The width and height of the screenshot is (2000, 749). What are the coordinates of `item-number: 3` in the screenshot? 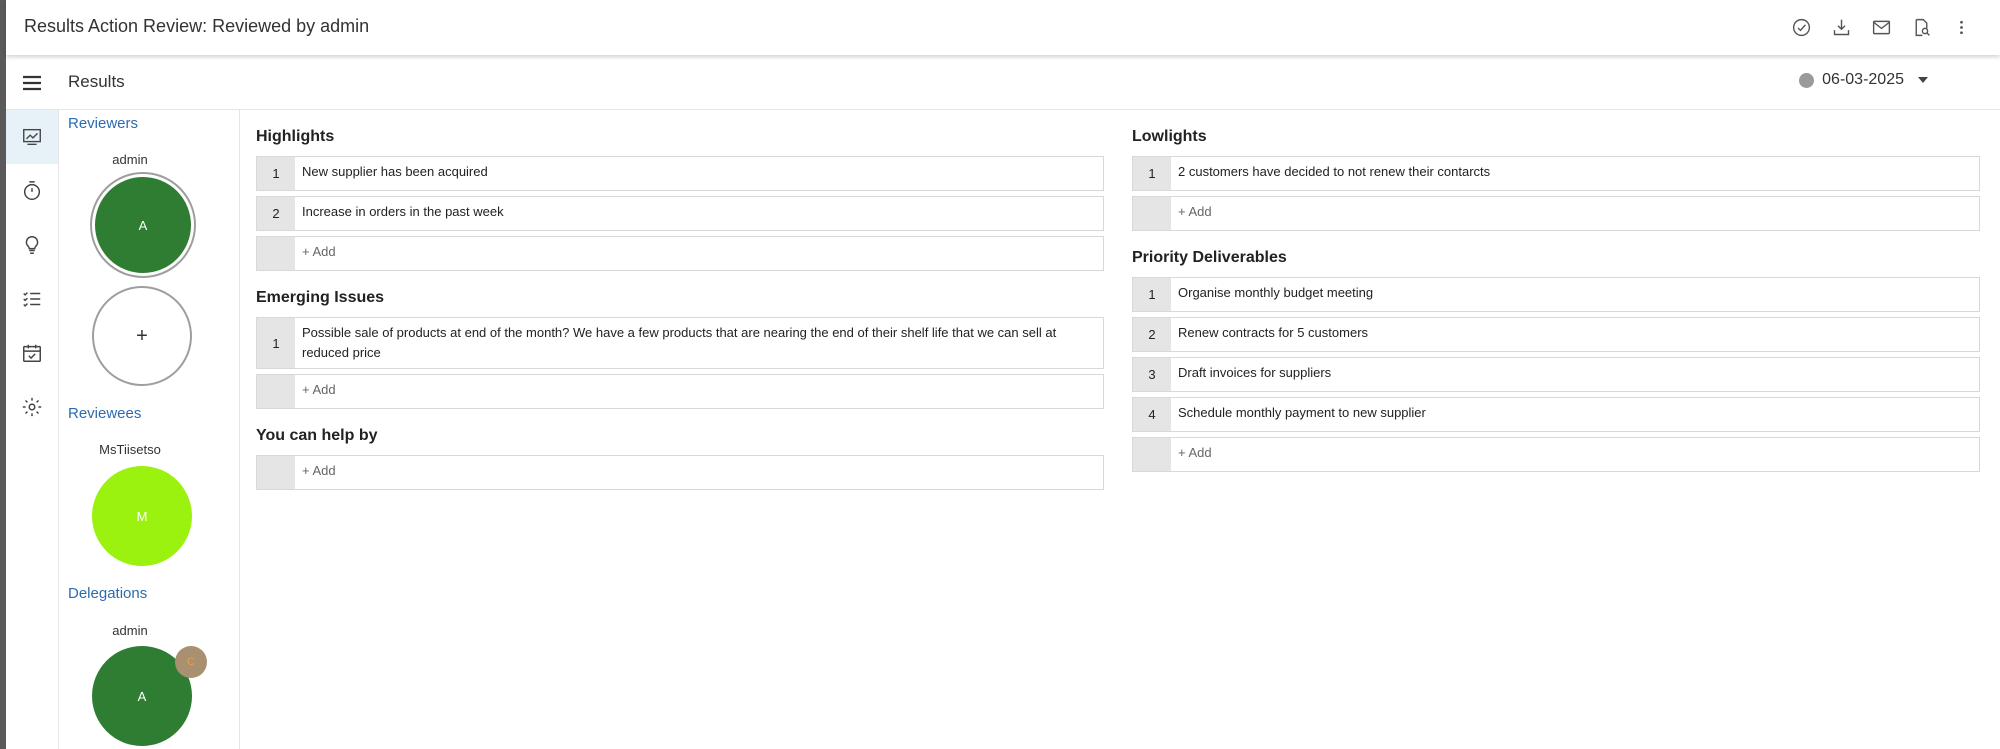 It's located at (1152, 374).